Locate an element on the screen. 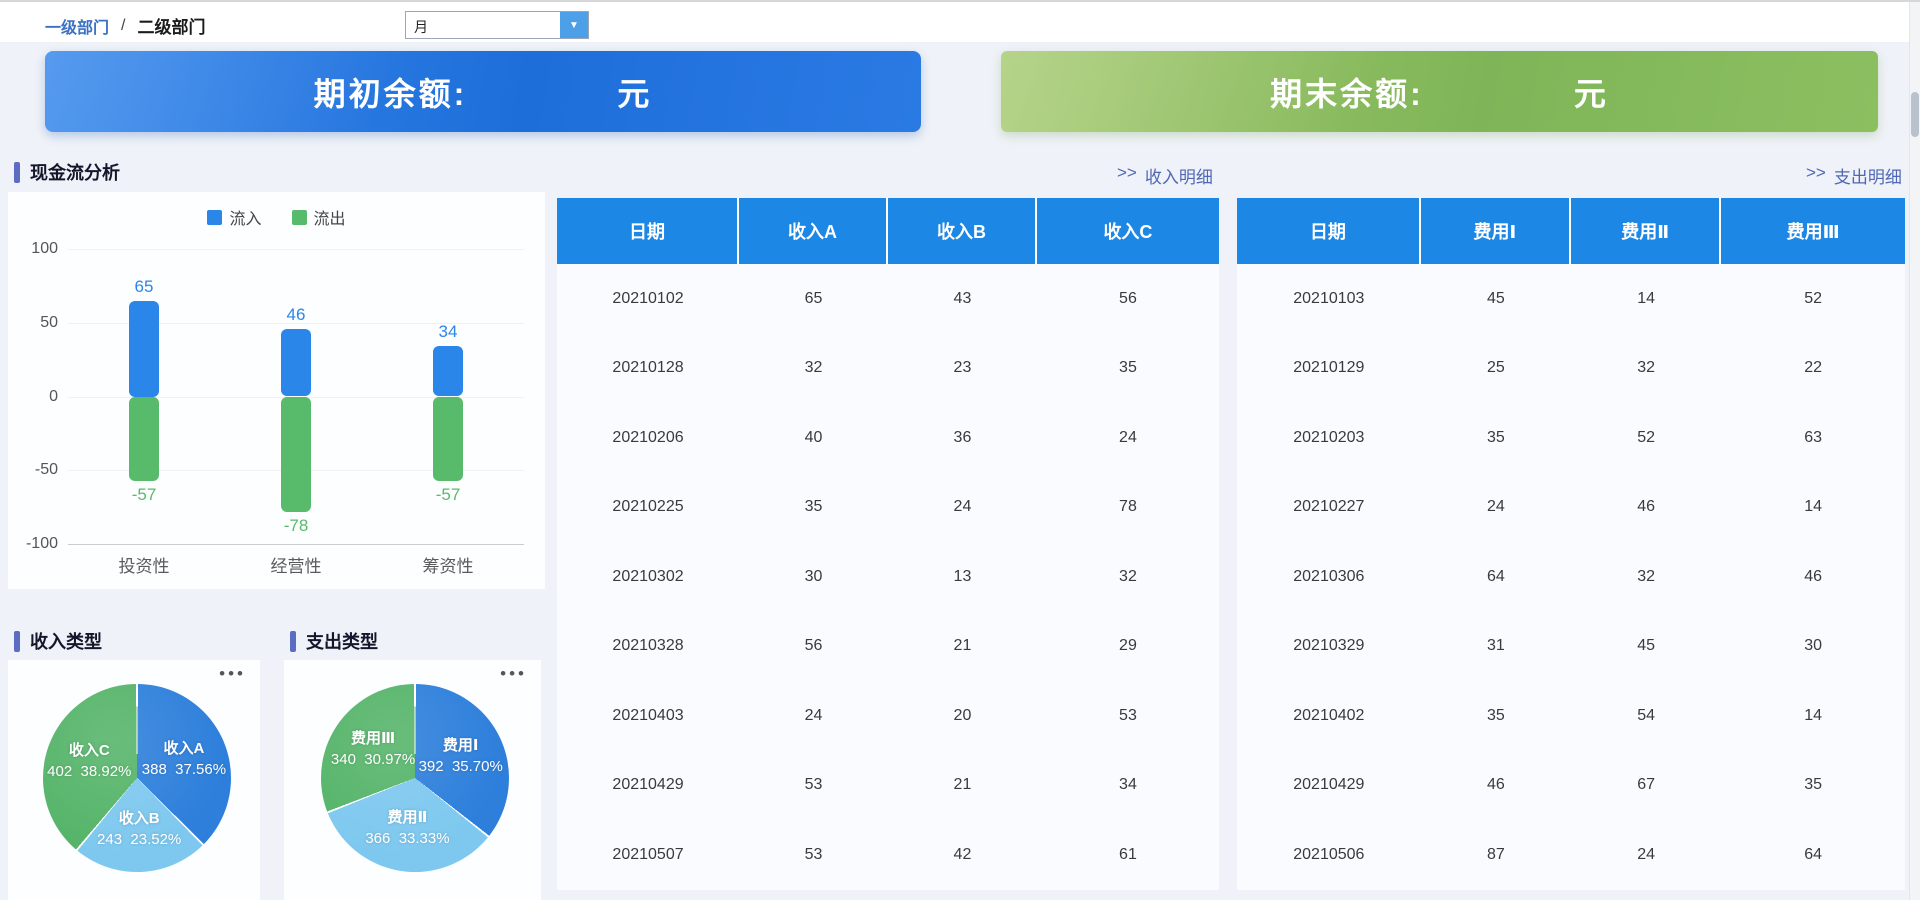 This screenshot has width=1920, height=900. pie-slice-name: 收入C is located at coordinates (89, 750).